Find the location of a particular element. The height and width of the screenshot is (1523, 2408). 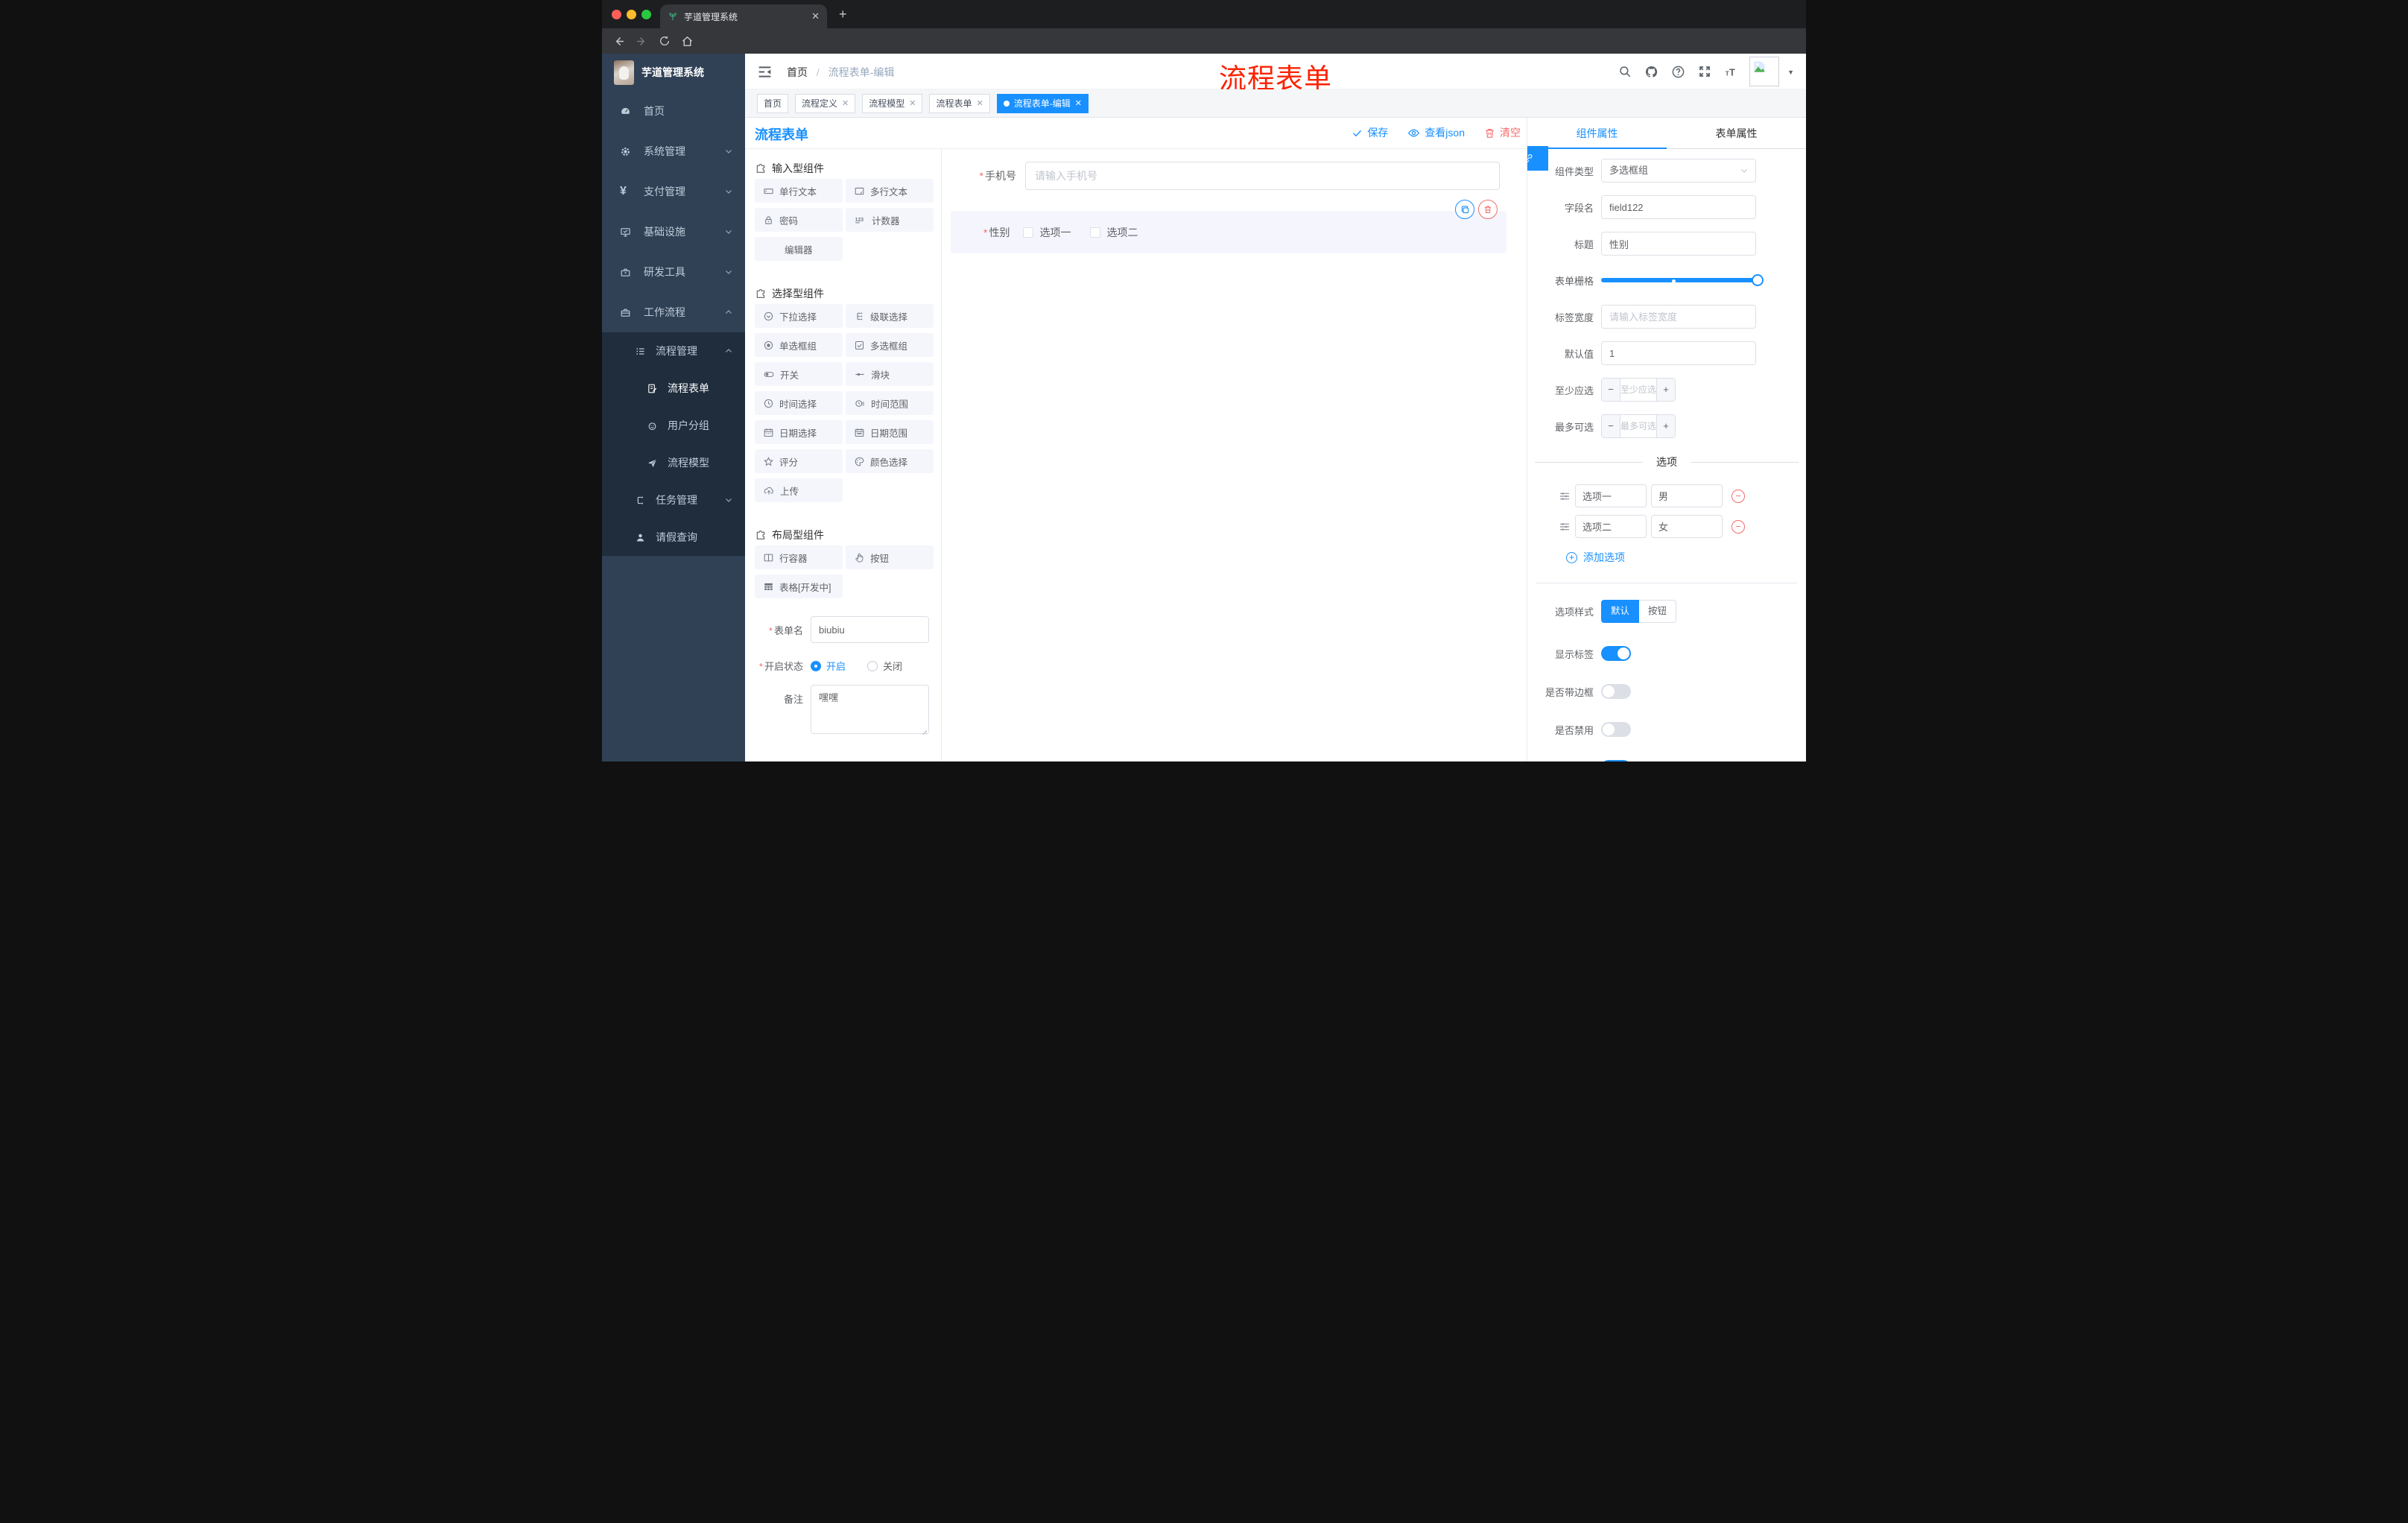

tag-home: 首页 is located at coordinates (773, 103).